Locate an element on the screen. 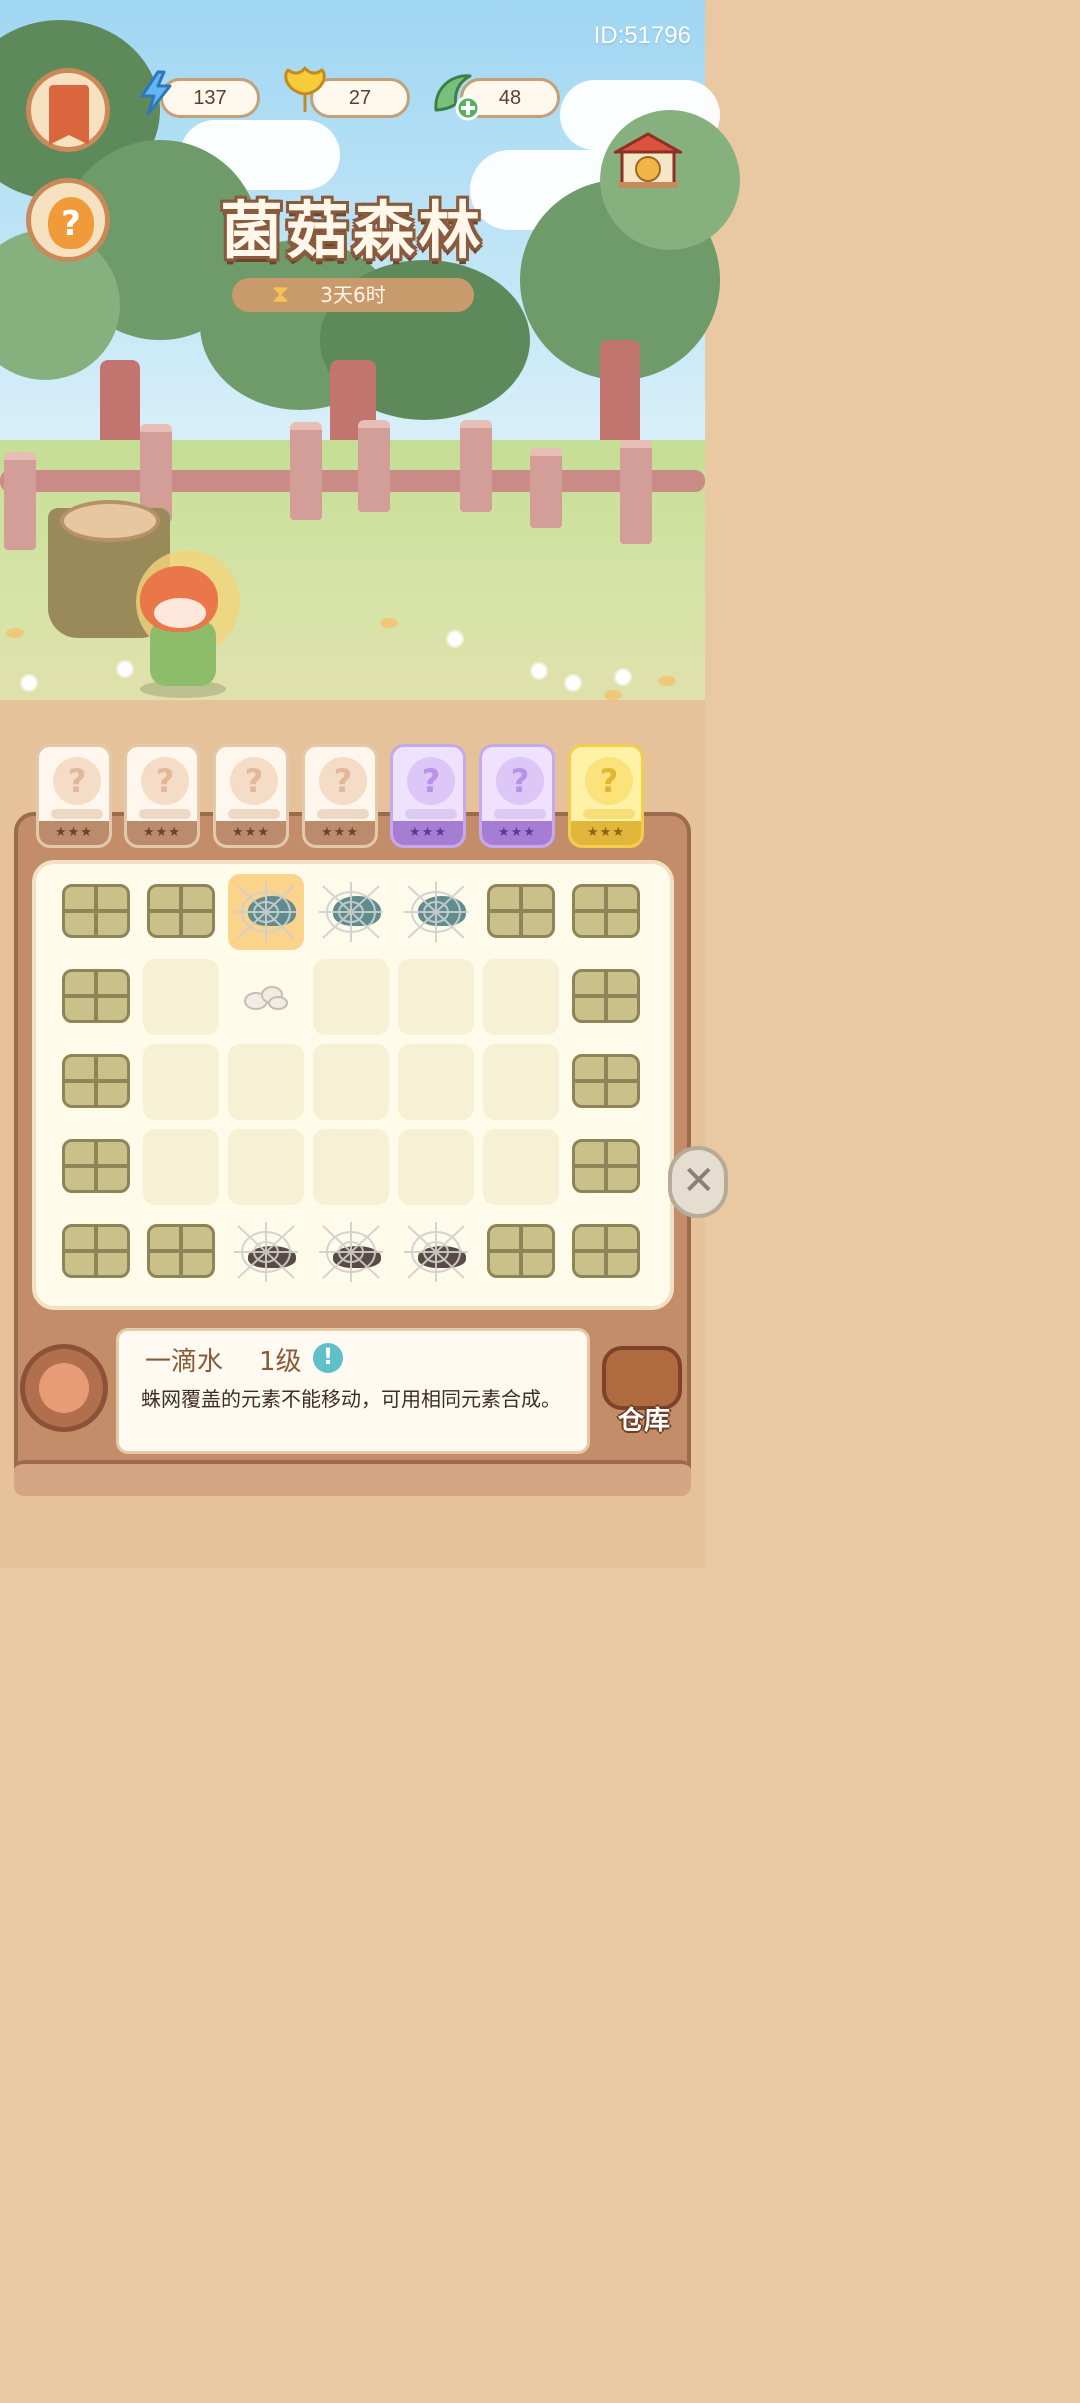 The height and width of the screenshot is (2403, 1080). leaf-plus-icon is located at coordinates (455, 95).